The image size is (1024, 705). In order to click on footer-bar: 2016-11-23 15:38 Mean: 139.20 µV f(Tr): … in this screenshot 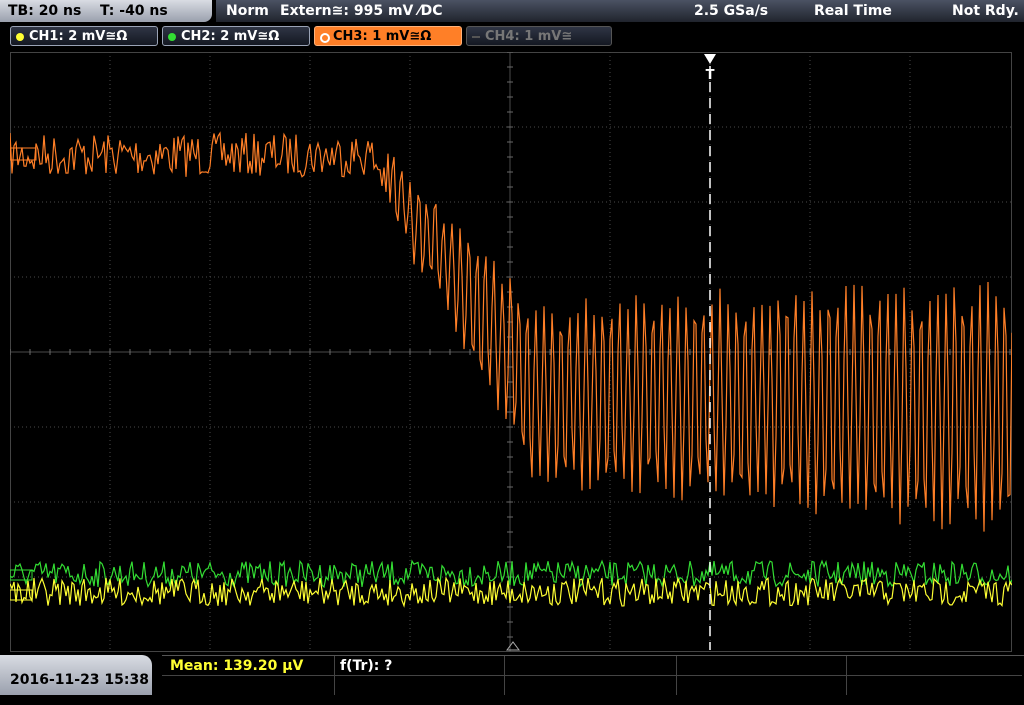, I will do `click(512, 675)`.